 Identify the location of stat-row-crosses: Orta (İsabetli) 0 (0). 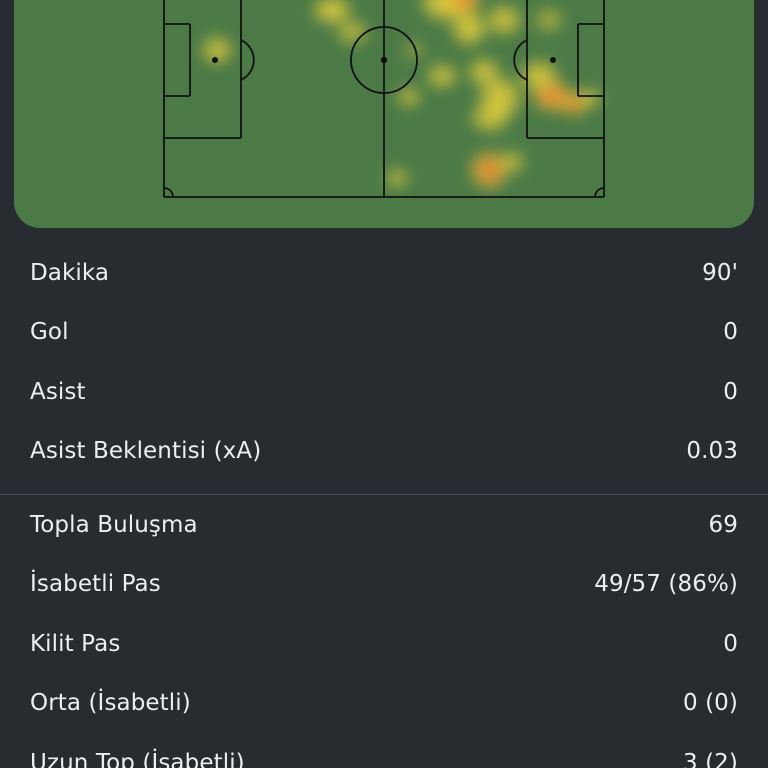
(384, 704).